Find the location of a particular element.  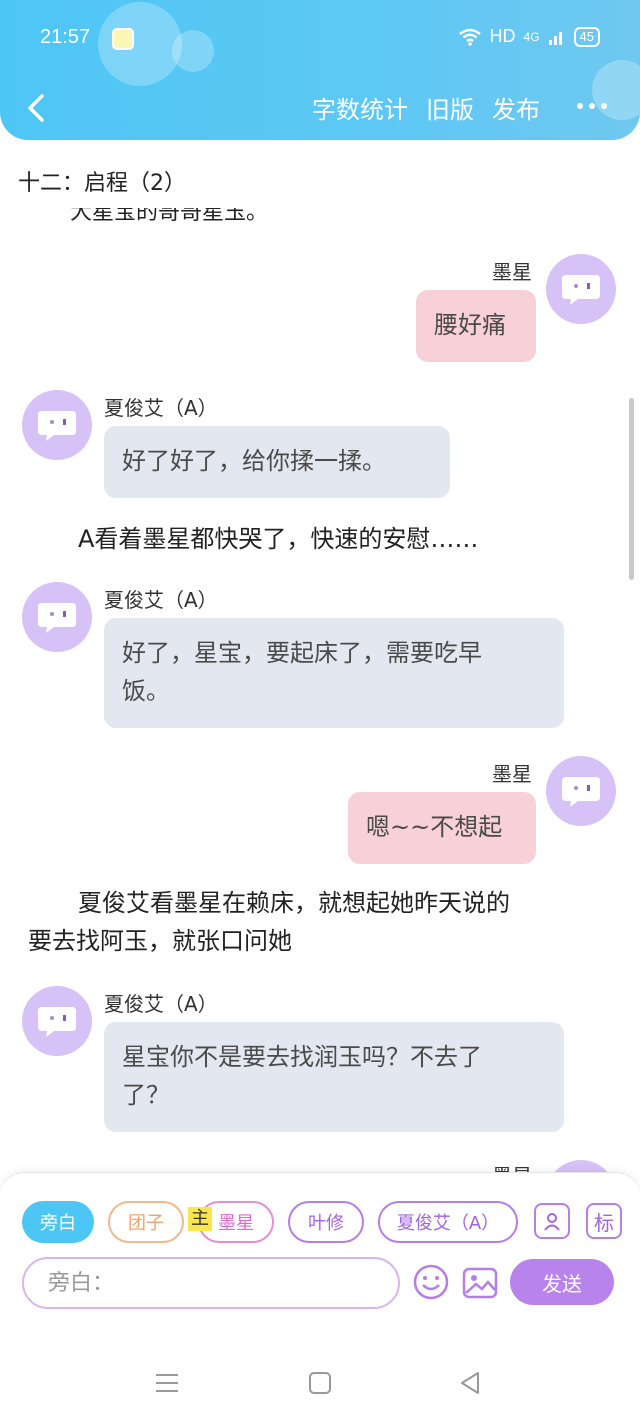

message-bubble: 好了好了，给你揉一揉。 is located at coordinates (277, 462).